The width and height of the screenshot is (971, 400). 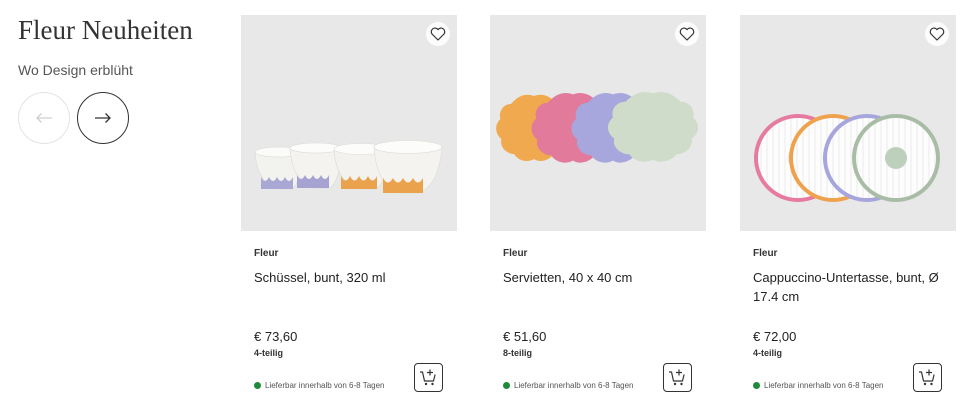 What do you see at coordinates (775, 336) in the screenshot?
I see `product-price: € 72,00` at bounding box center [775, 336].